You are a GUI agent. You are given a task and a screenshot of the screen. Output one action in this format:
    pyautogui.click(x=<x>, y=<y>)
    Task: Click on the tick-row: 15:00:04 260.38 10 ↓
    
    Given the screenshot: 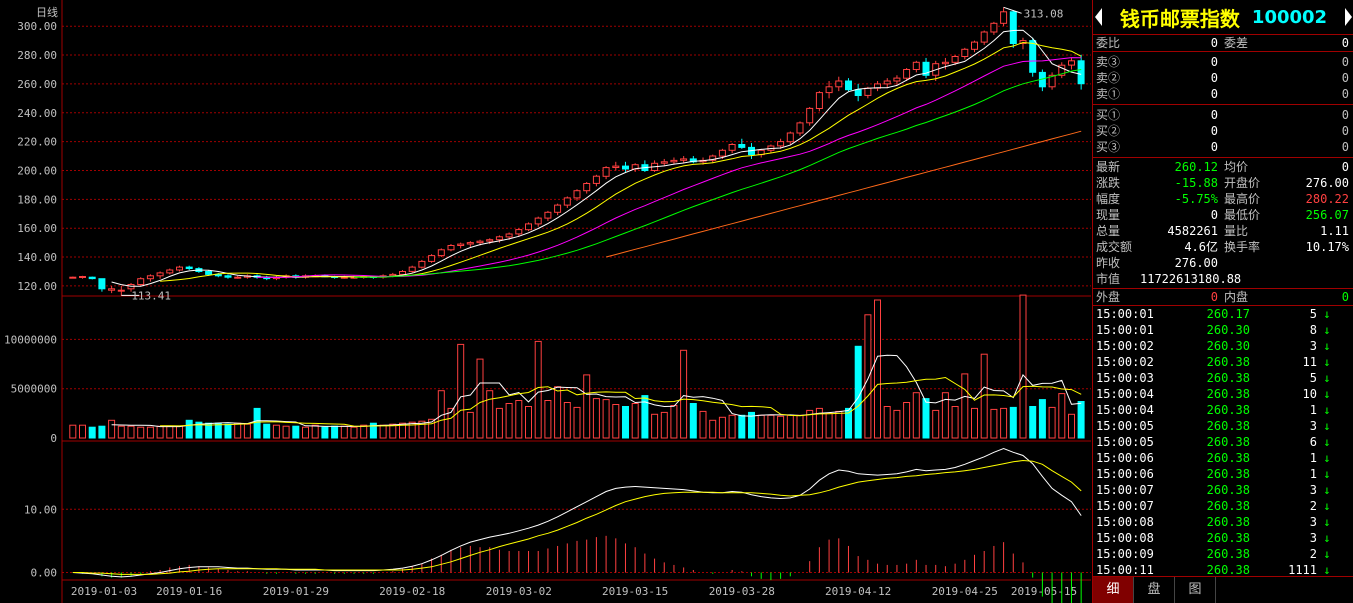 What is the action you would take?
    pyautogui.click(x=1223, y=394)
    